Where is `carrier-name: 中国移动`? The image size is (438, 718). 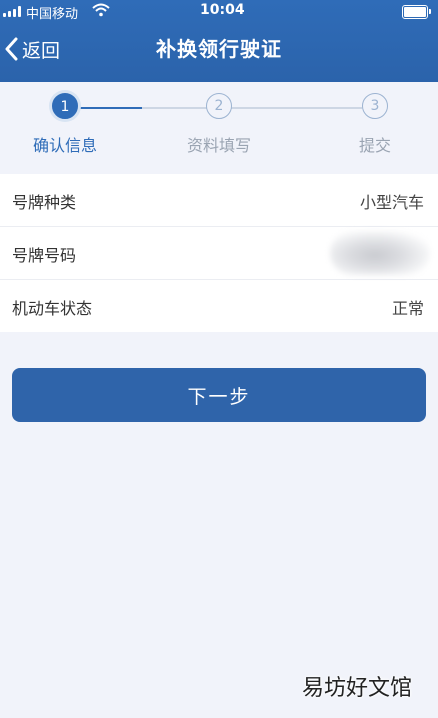 carrier-name: 中国移动 is located at coordinates (52, 14).